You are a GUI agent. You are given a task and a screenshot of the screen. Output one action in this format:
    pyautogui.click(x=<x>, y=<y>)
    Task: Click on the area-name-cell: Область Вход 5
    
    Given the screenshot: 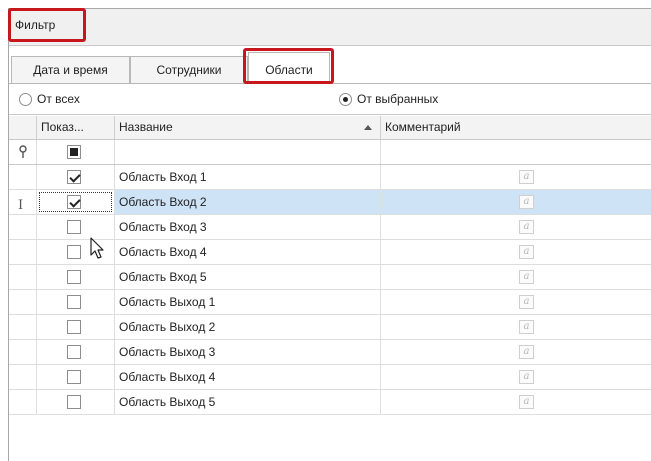 What is the action you would take?
    pyautogui.click(x=248, y=277)
    